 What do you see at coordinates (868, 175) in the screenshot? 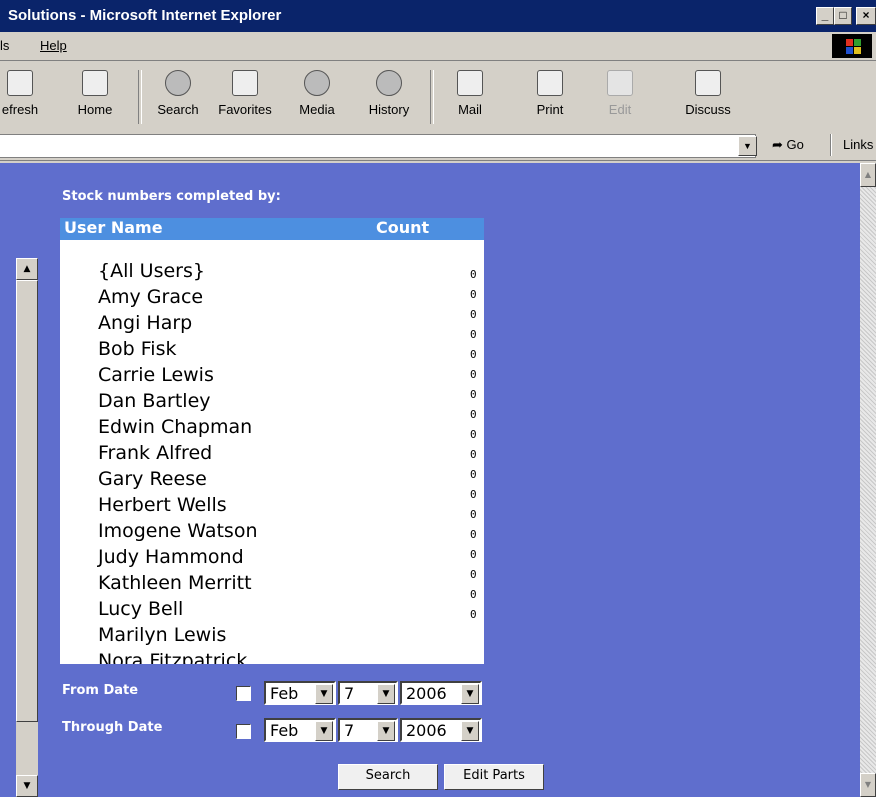
I see `page-scroll-up-button: ▲` at bounding box center [868, 175].